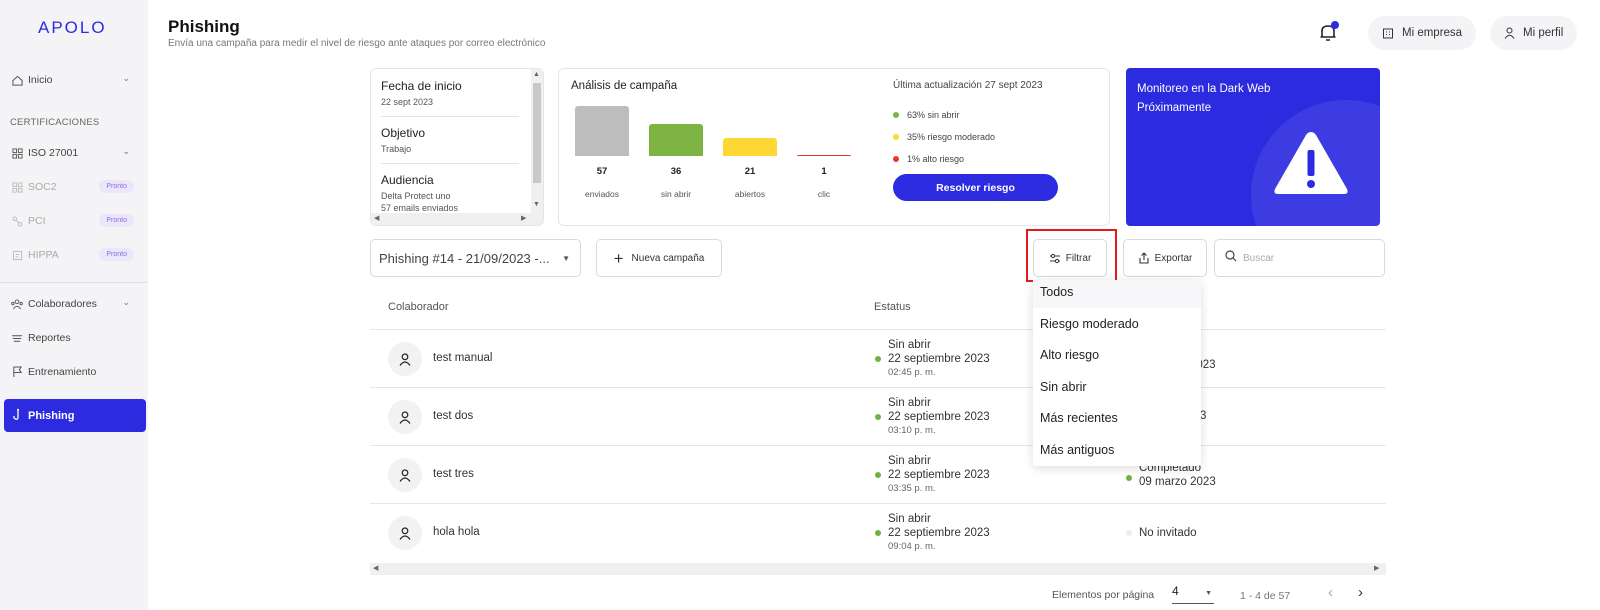  Describe the element at coordinates (1360, 592) in the screenshot. I see `chevron-right-icon: ›` at that location.